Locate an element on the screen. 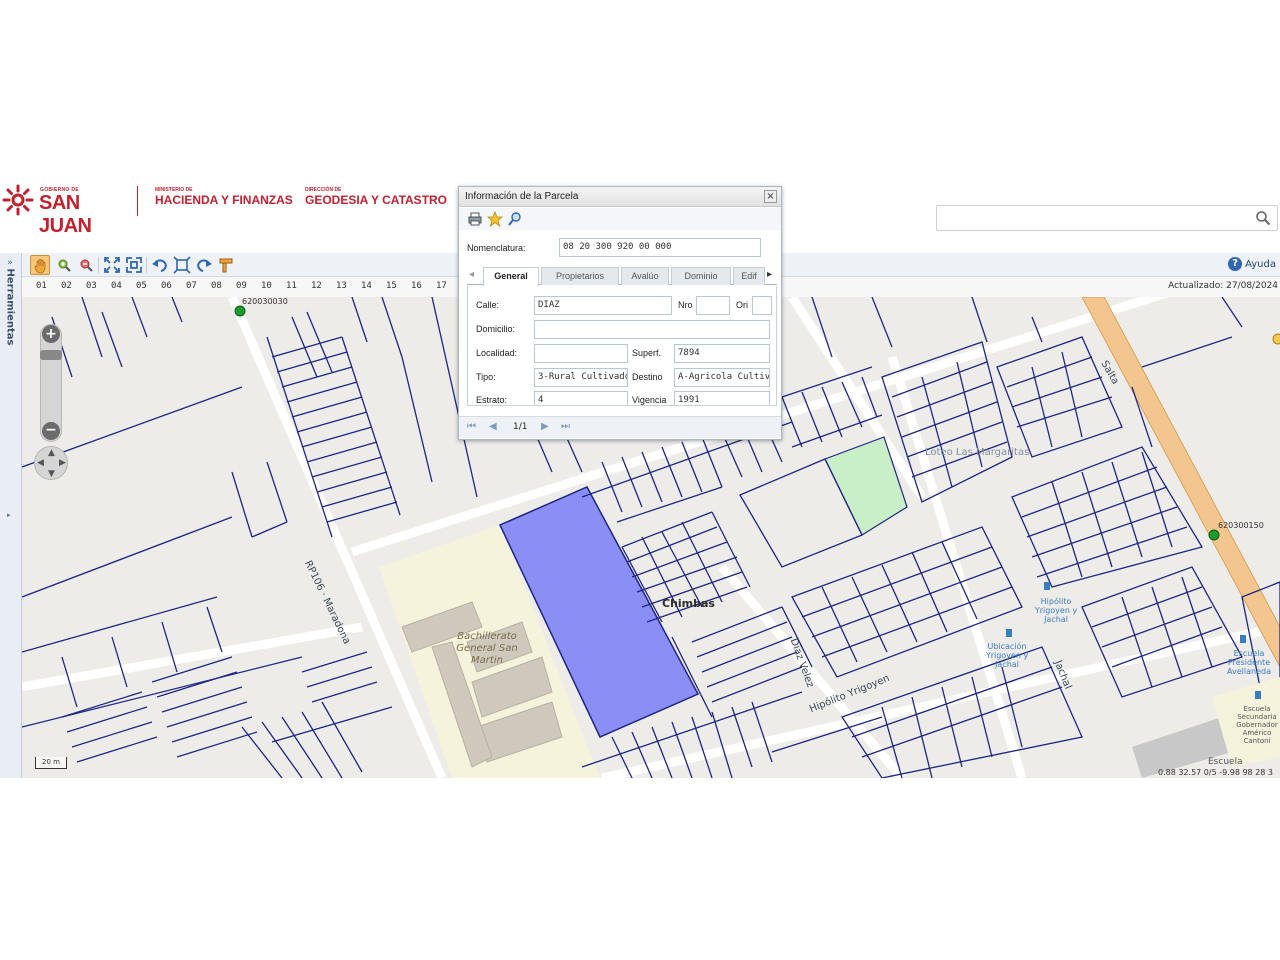 The width and height of the screenshot is (1280, 960). pan-up-icon: ▲ is located at coordinates (51, 453).